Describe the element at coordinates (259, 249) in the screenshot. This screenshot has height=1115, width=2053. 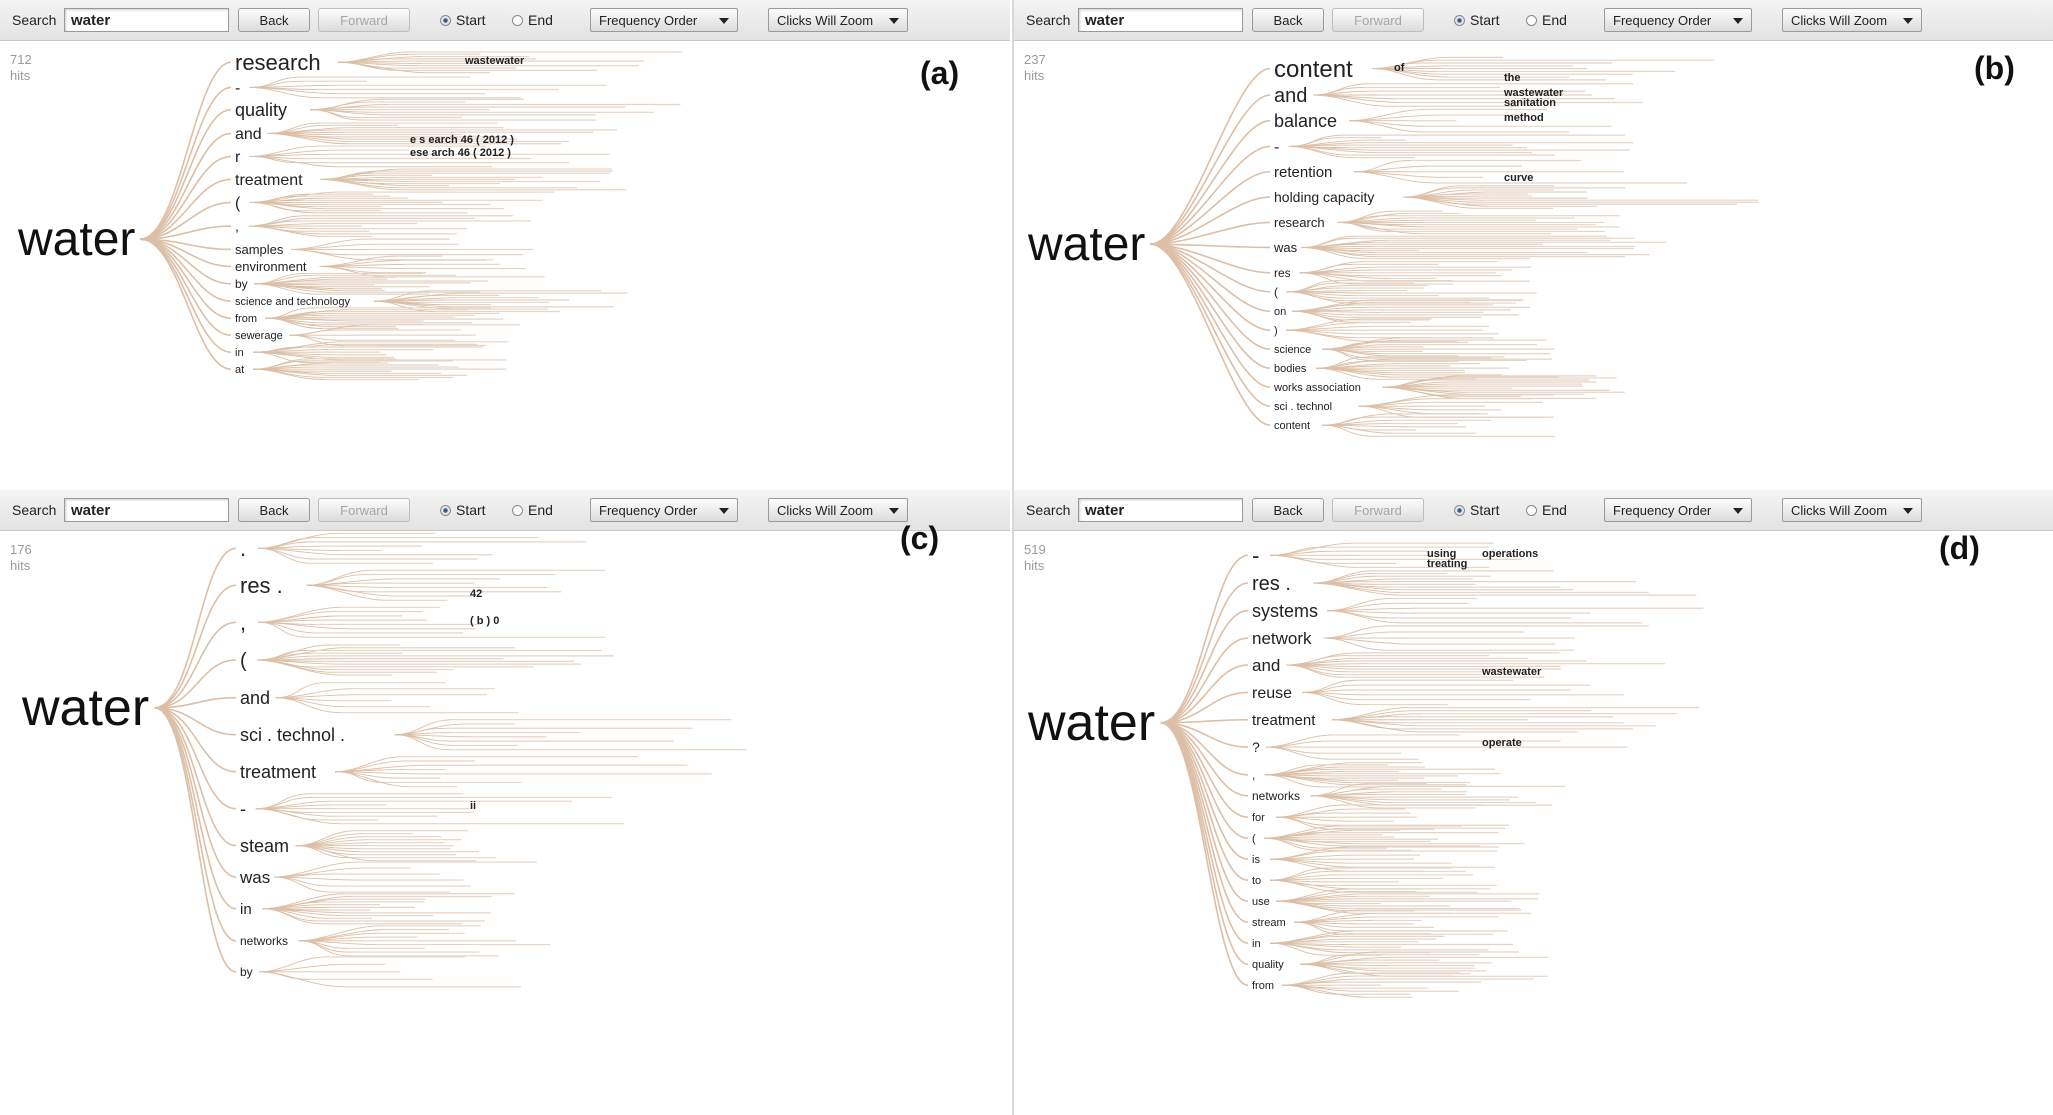
I see `tree-branch-word: samples` at that location.